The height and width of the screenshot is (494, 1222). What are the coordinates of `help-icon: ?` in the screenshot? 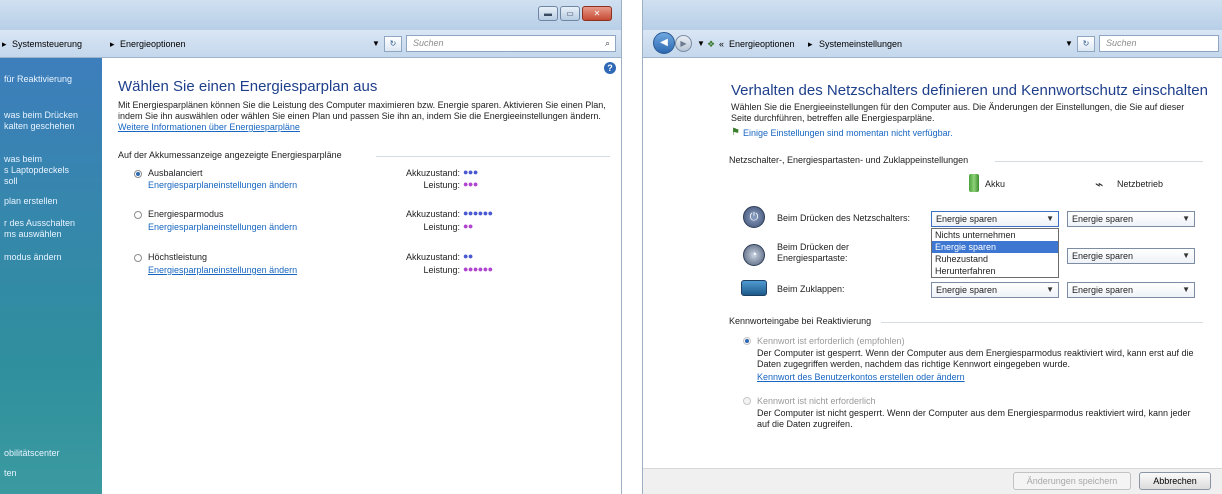 It's located at (610, 68).